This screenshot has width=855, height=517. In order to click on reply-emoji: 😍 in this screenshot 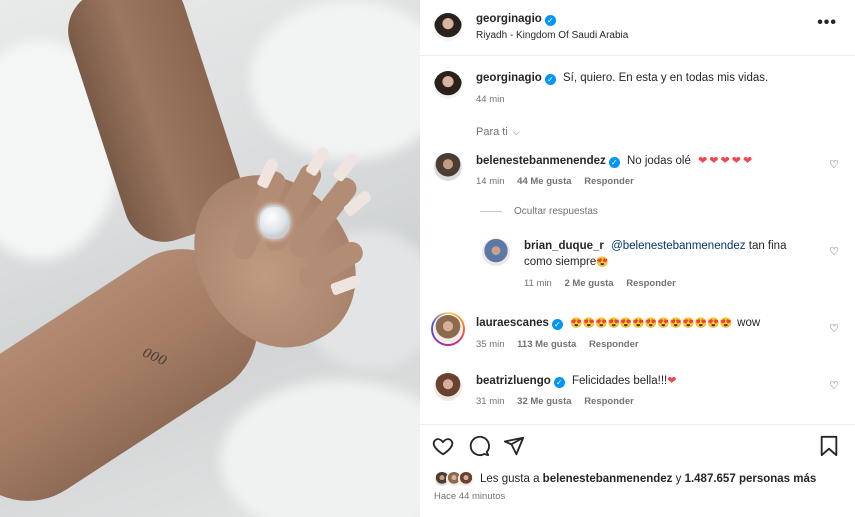, I will do `click(602, 262)`.